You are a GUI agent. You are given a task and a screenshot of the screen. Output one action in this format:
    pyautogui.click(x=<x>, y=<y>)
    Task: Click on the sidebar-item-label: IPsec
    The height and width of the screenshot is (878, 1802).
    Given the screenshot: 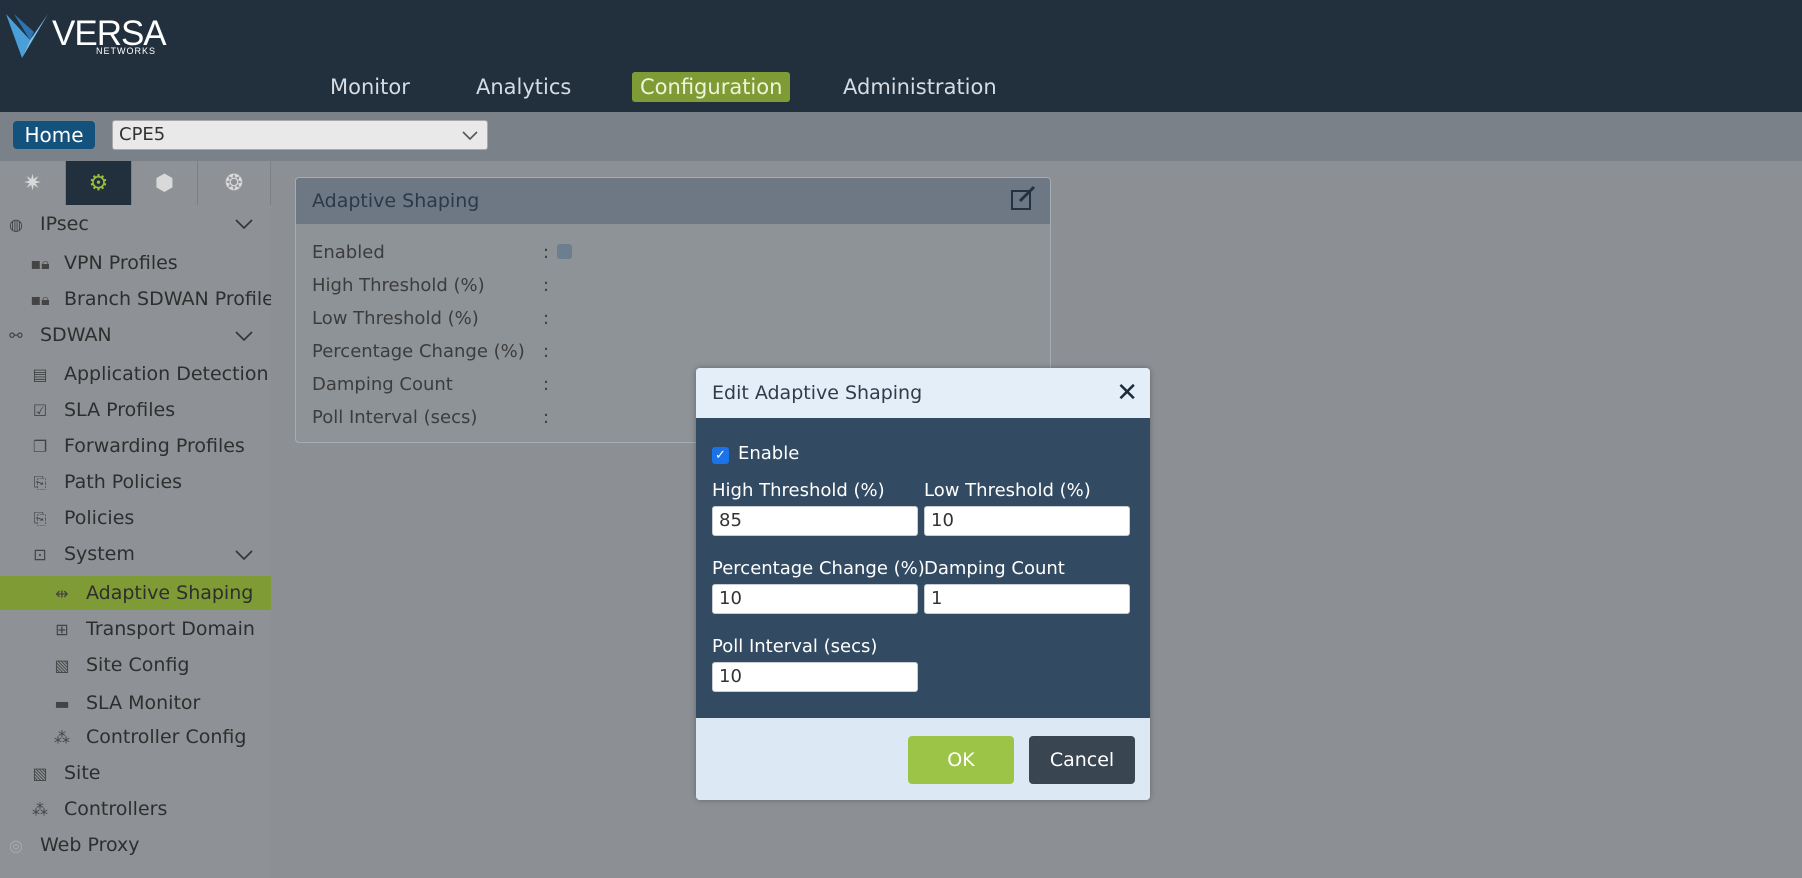 What is the action you would take?
    pyautogui.click(x=64, y=224)
    